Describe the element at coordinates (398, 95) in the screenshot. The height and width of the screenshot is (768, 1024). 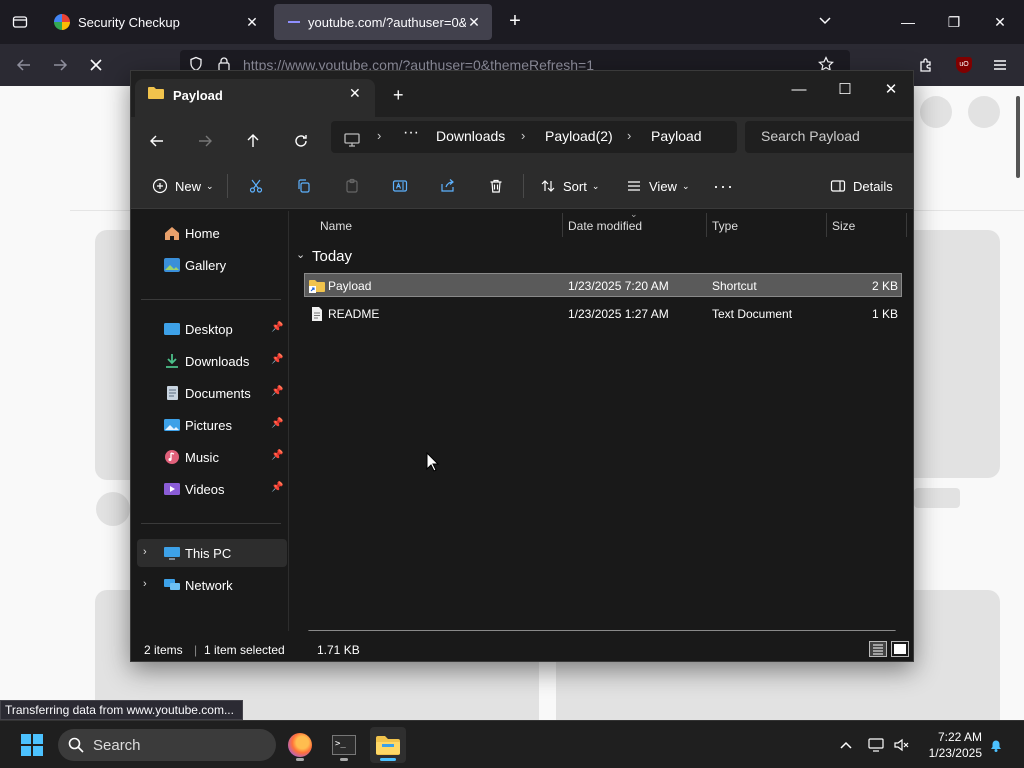
I see `new-explorer-tab-button: +` at that location.